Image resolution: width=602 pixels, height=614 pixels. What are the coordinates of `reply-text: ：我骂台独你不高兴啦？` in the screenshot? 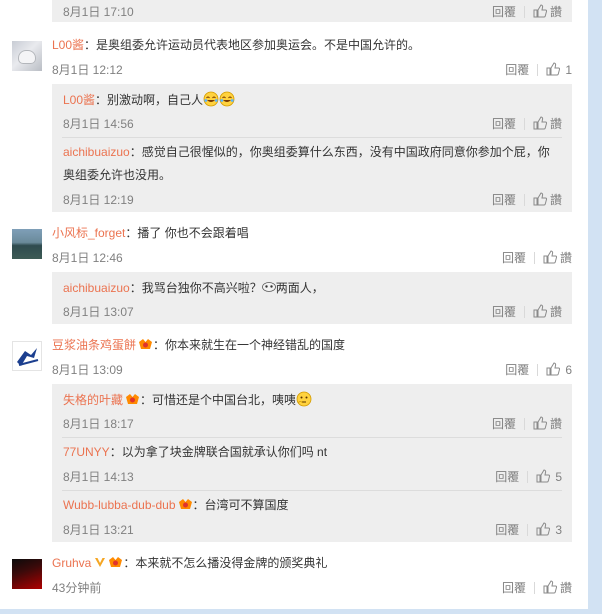 It's located at (195, 288).